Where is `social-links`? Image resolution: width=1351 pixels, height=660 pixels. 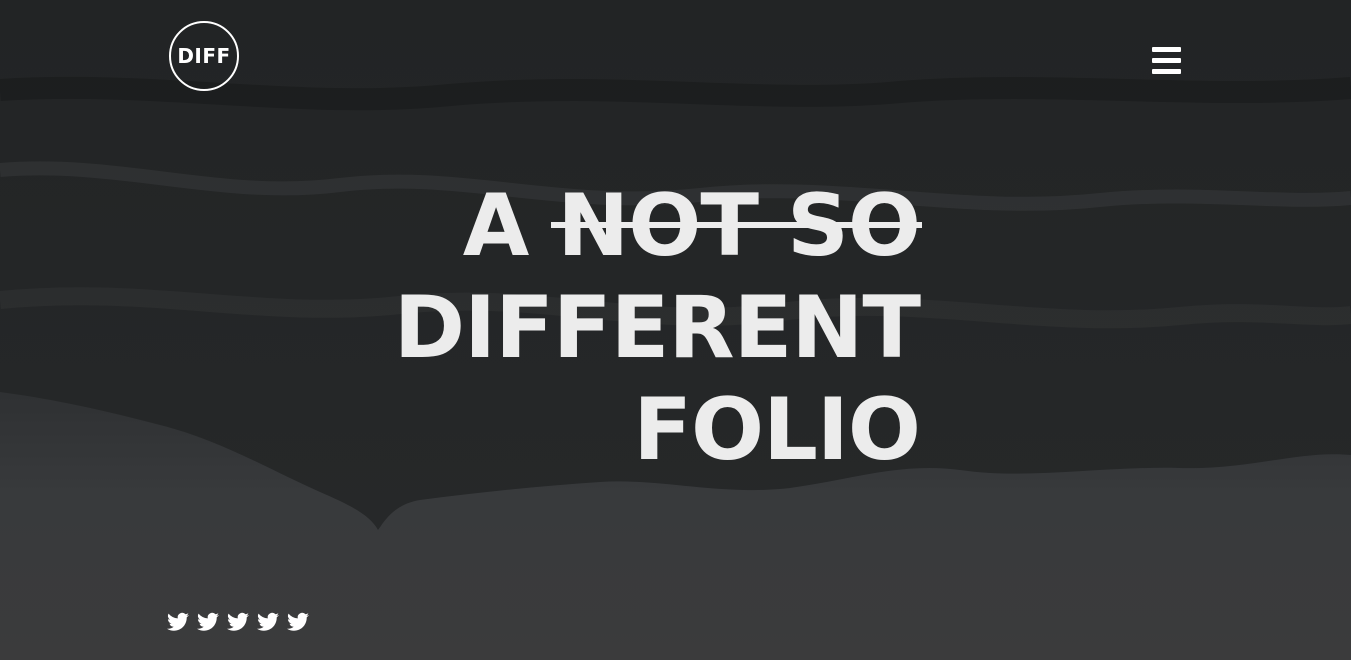 social-links is located at coordinates (238, 622).